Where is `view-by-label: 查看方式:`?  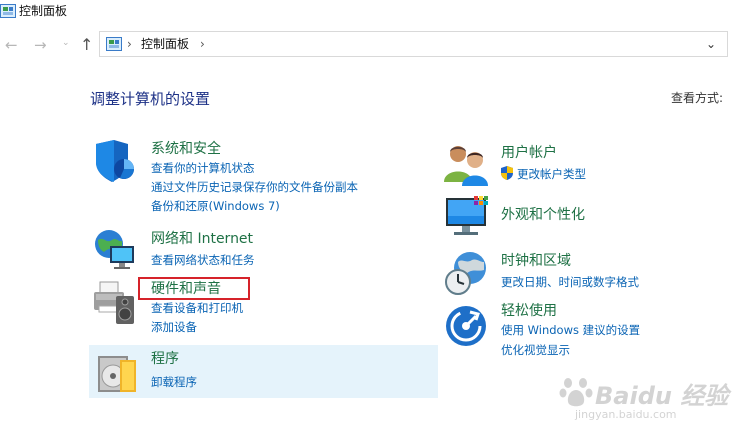
view-by-label: 查看方式: is located at coordinates (697, 98).